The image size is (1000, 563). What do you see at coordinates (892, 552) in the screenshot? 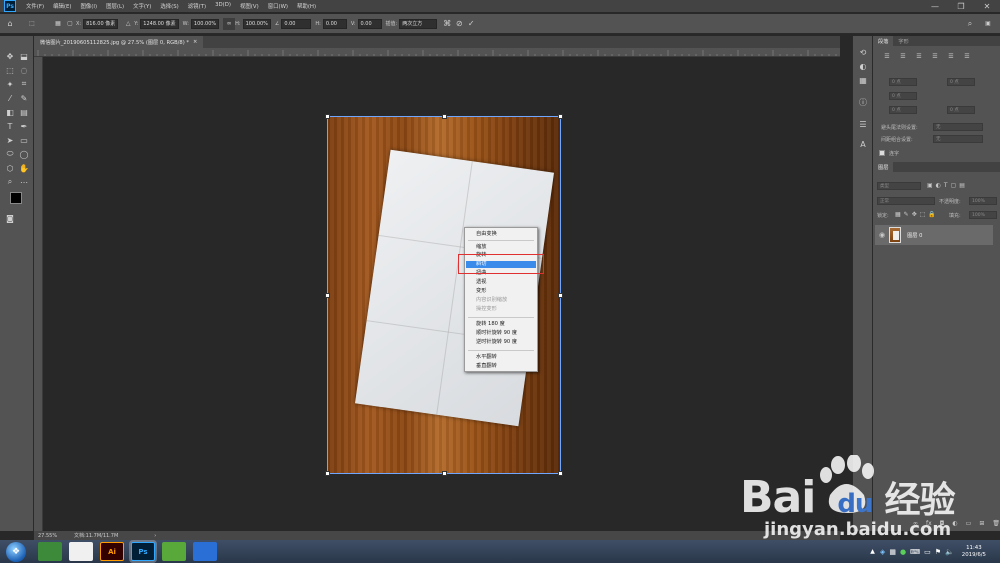
I see `tray-network-icon: ▦` at bounding box center [892, 552].